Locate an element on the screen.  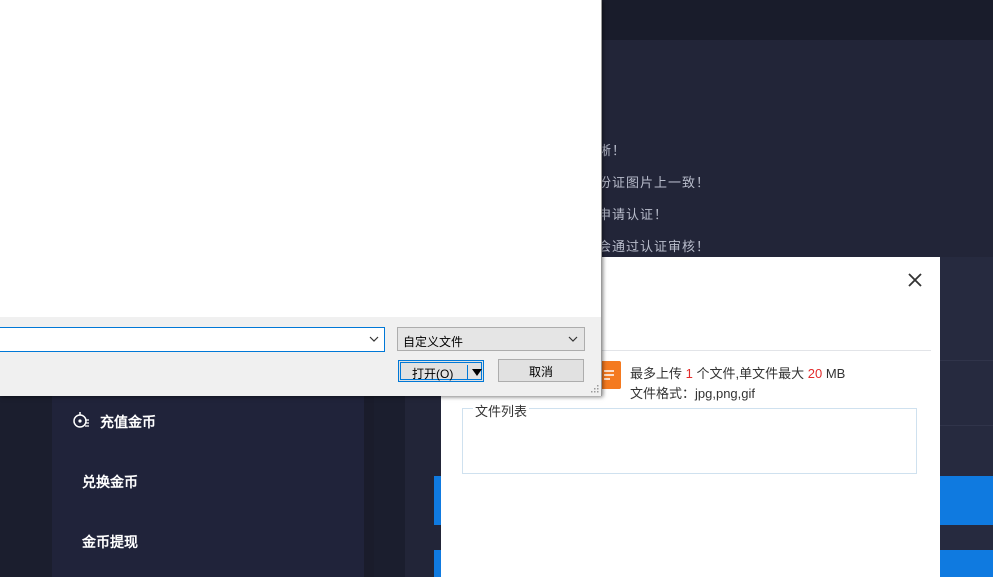
open-button-focus-ring: 打开(O) is located at coordinates (441, 371).